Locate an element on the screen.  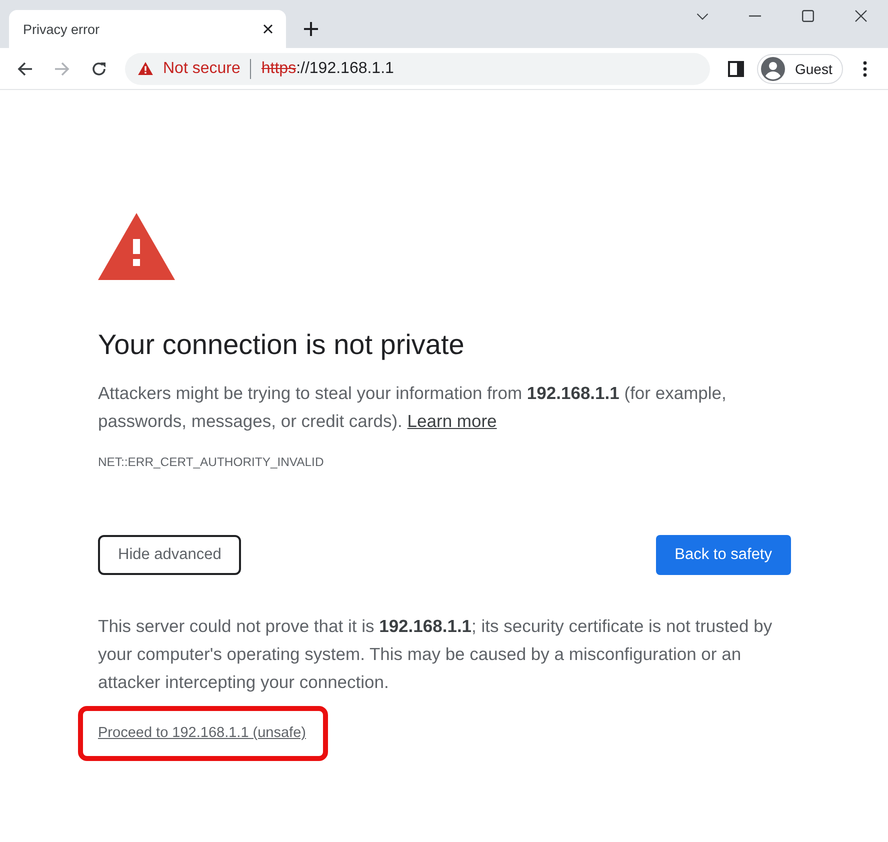
summary-text: Attackers might be trying to steal your information from 192.168.1.1 (for example, passwords, messages, or credit cards). Learn more is located at coordinates (413, 407).